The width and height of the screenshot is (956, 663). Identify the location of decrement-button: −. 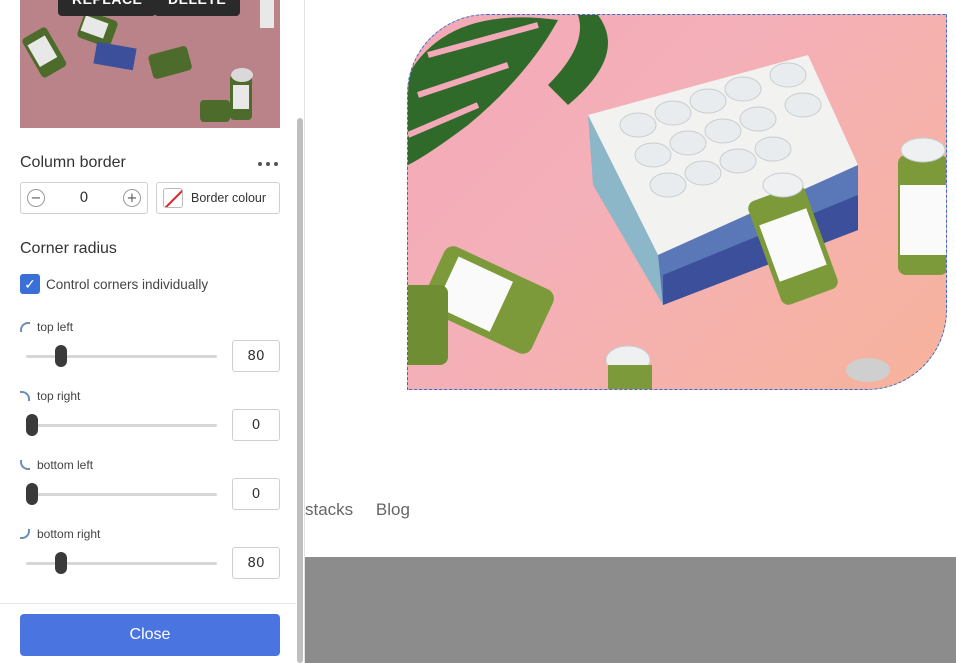
(36, 198).